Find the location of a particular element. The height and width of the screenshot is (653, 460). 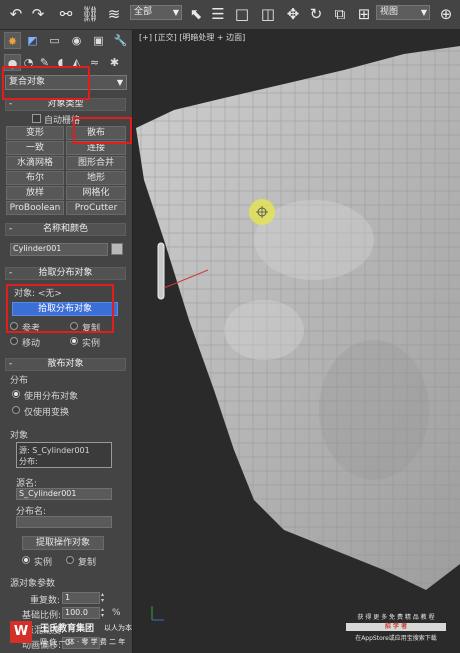

name-color-title: 名称和颜色 is located at coordinates (65, 229).